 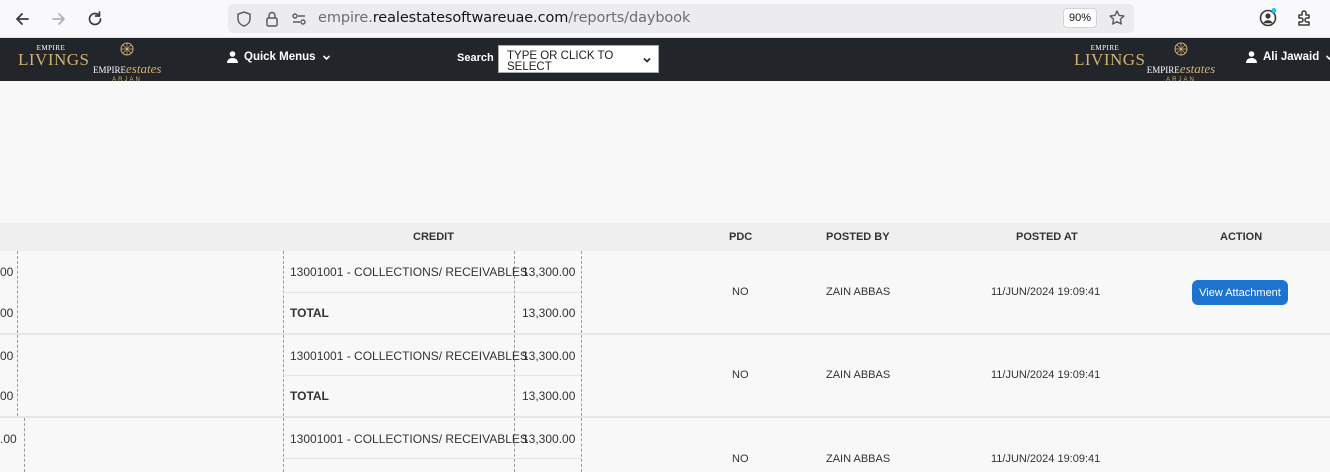 What do you see at coordinates (858, 237) in the screenshot?
I see `header-posted-by: POSTED BY` at bounding box center [858, 237].